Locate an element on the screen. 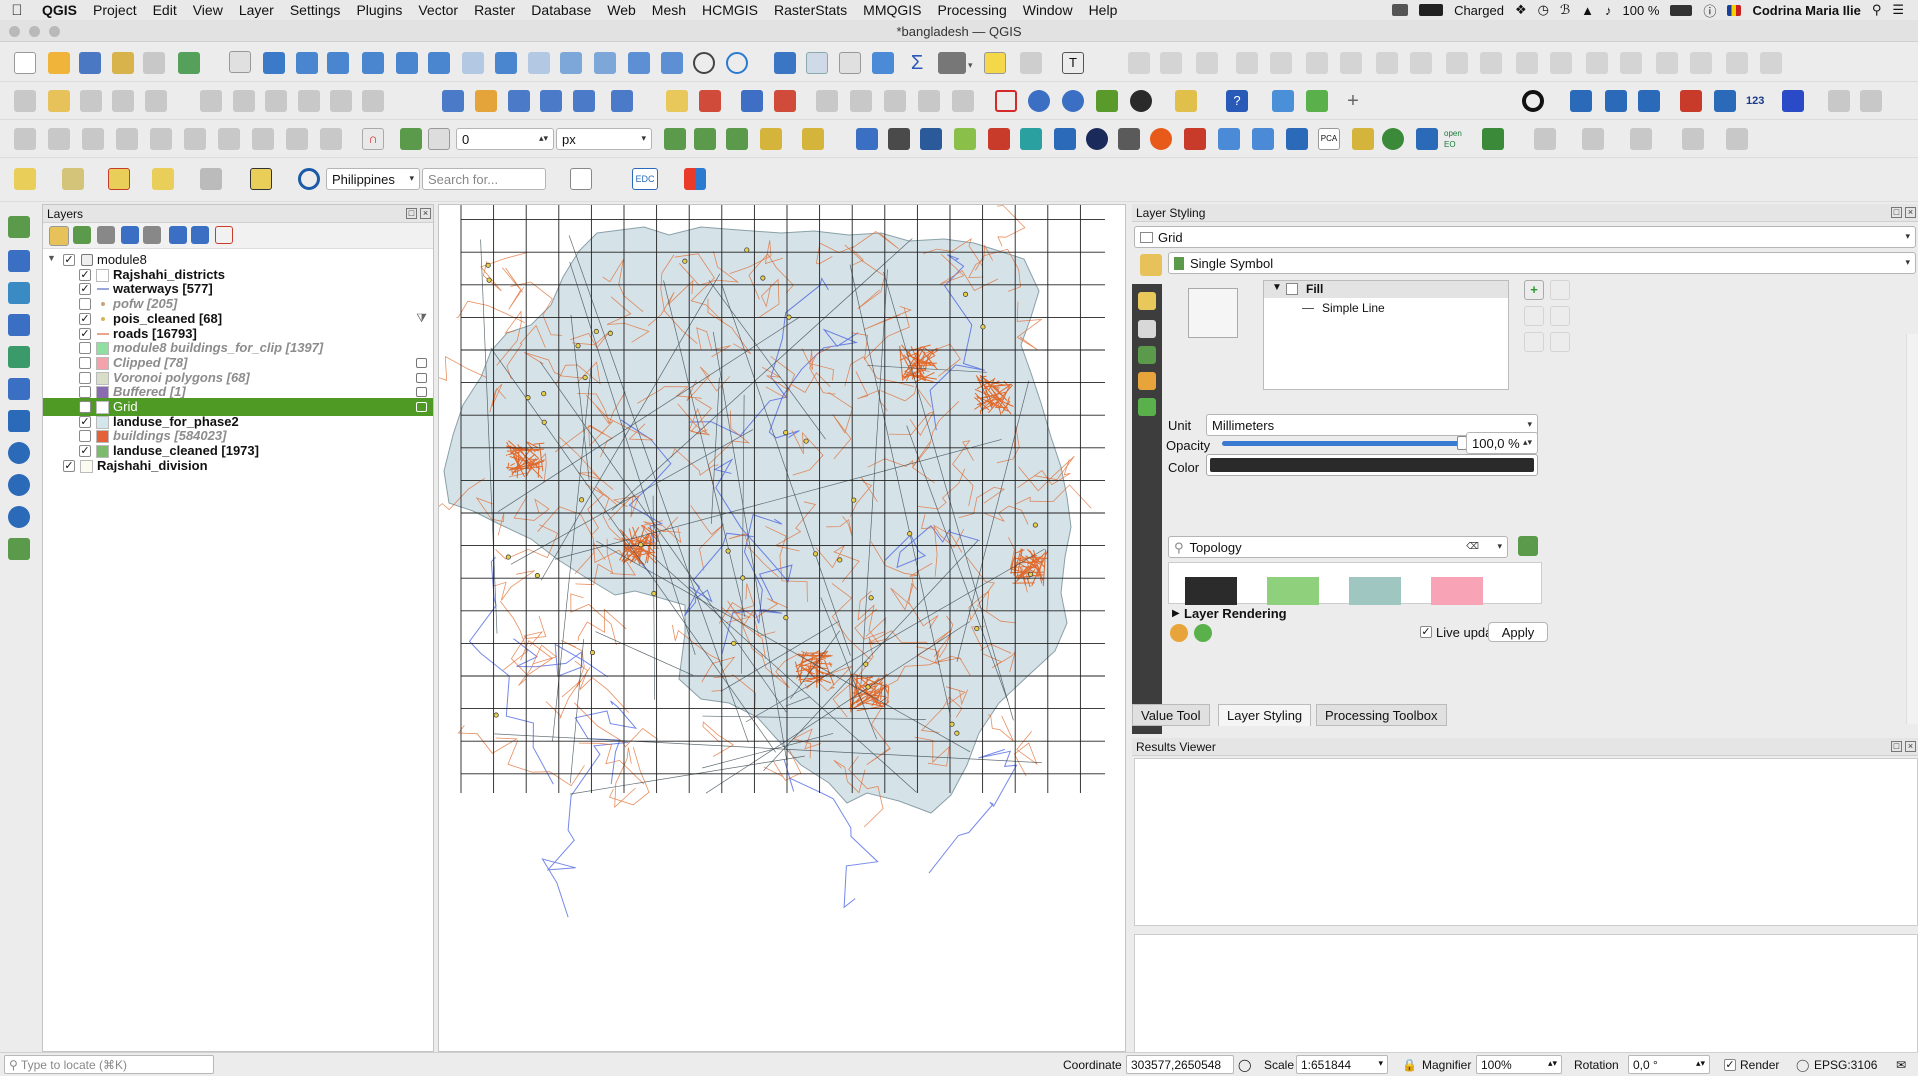 The height and width of the screenshot is (1076, 1918). numbering-tool-icon: 123 is located at coordinates (1757, 101).